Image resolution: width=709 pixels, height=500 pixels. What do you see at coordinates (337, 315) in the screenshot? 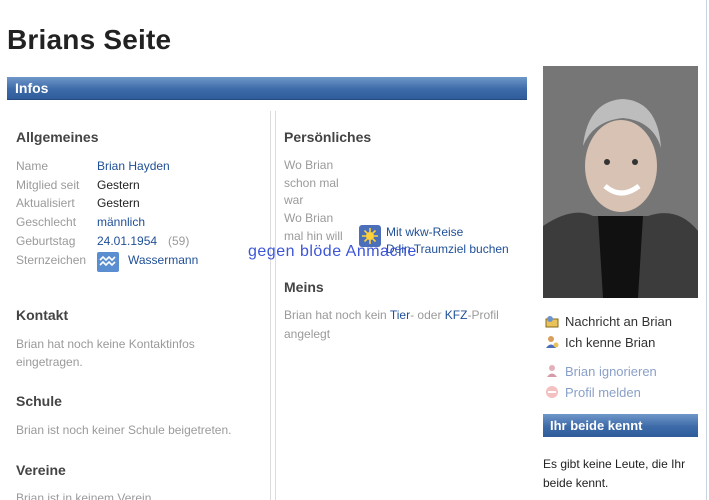
I see `meins-text-prefix: Brian hat noch kein` at bounding box center [337, 315].